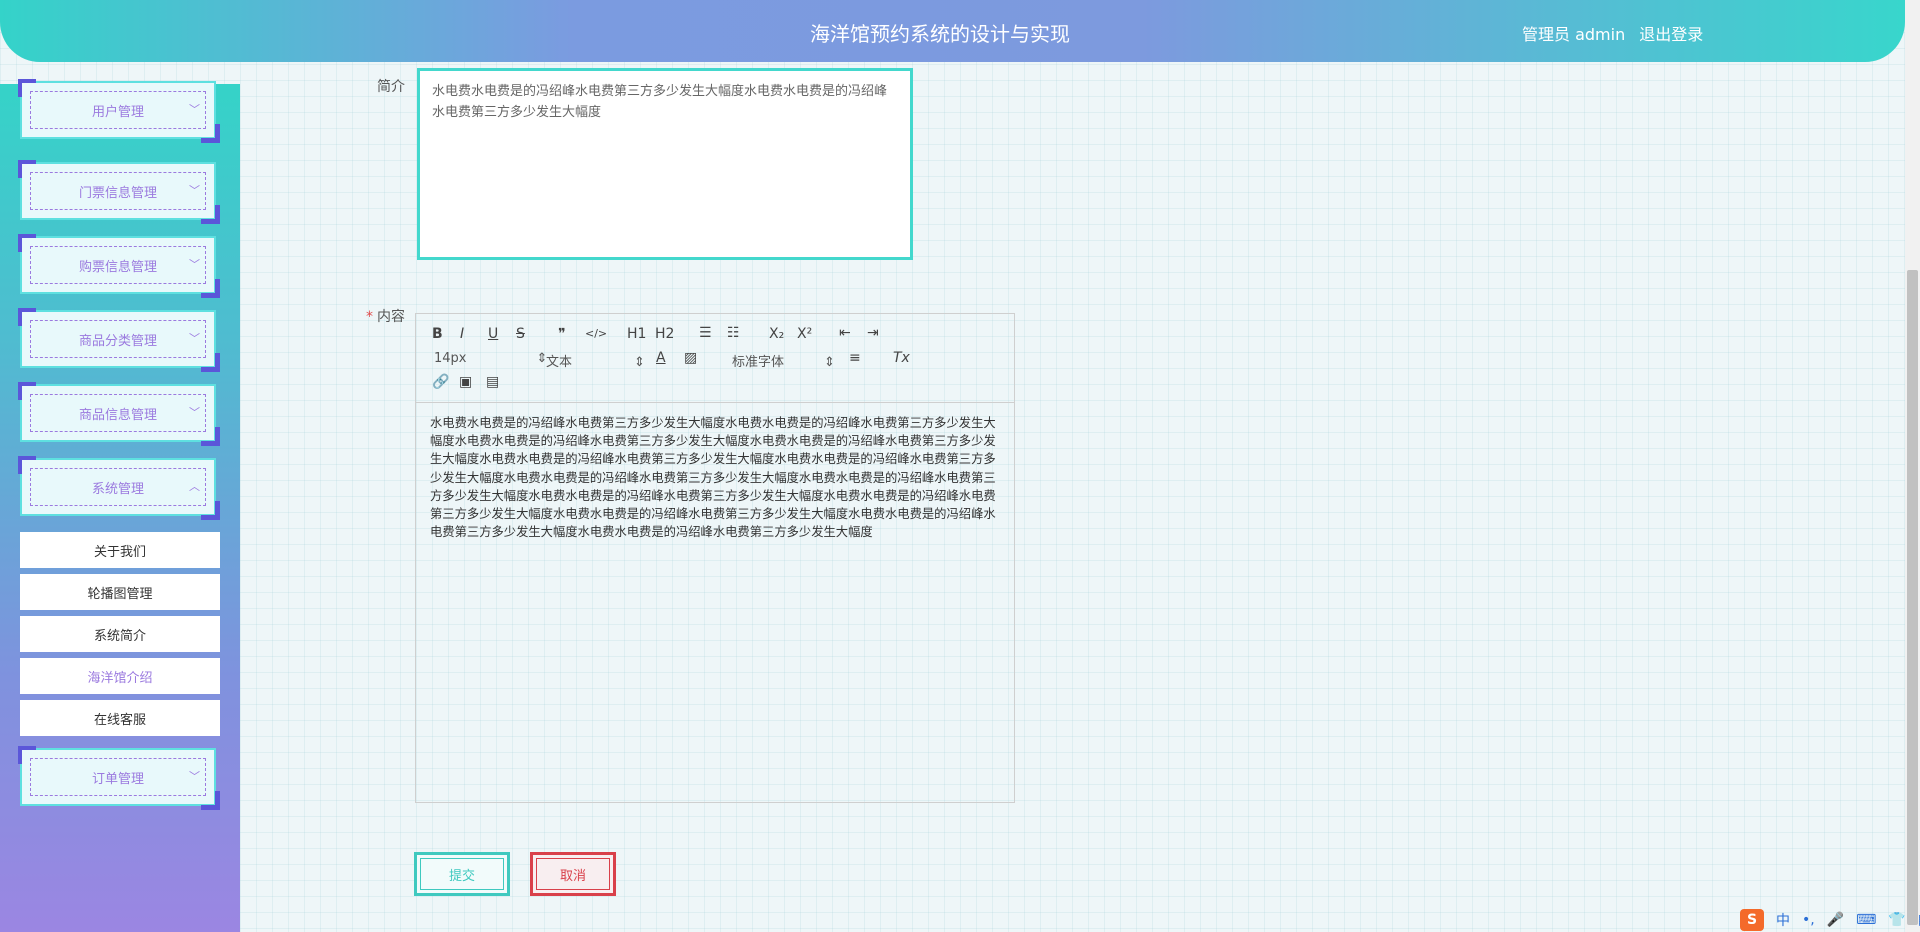 The height and width of the screenshot is (932, 1920). I want to click on sidebar-item-label: 系统管理, so click(118, 487).